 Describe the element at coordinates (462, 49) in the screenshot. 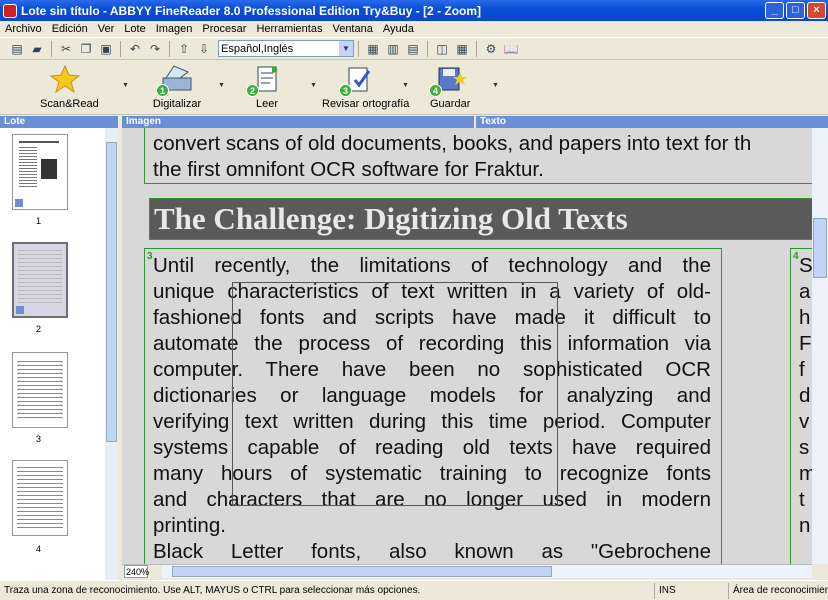

I see `grid-view-icon: ▦` at that location.